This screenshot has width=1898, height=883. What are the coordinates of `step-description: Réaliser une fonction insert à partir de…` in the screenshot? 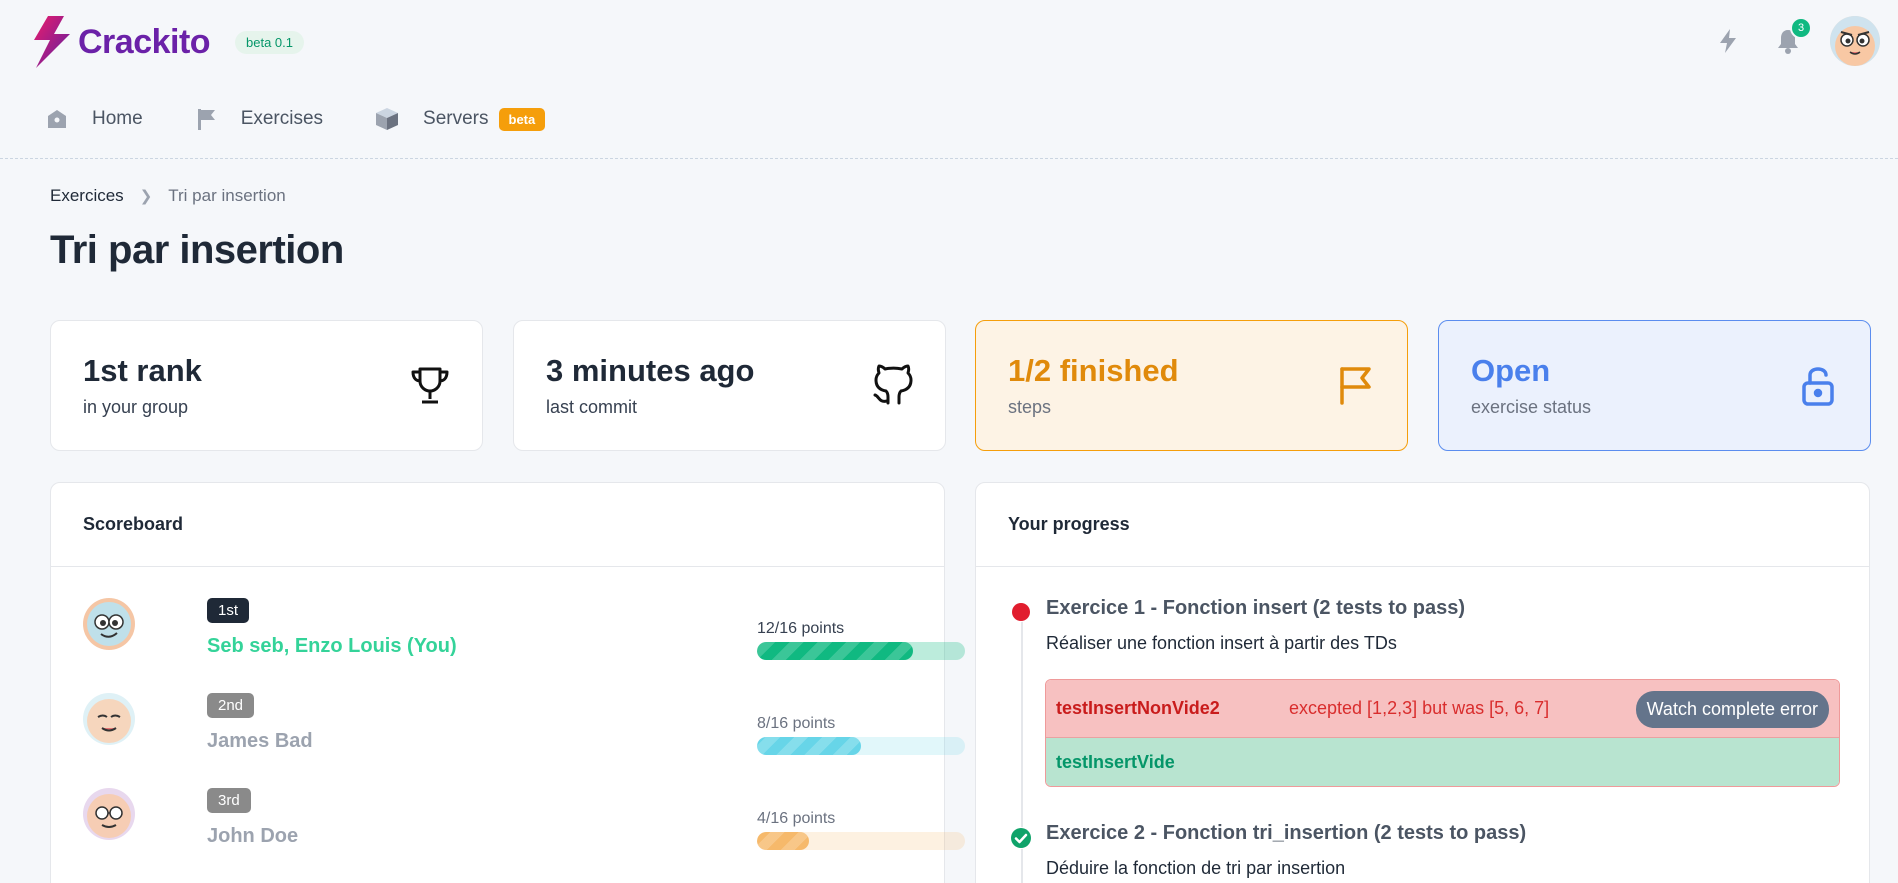 It's located at (1221, 643).